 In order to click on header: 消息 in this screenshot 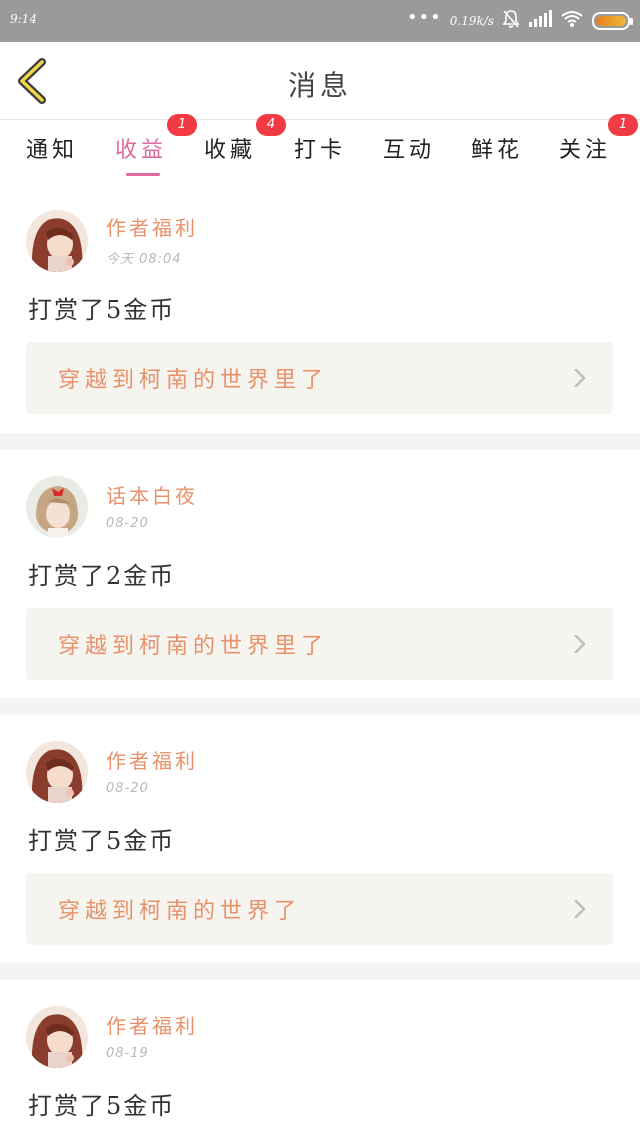, I will do `click(320, 81)`.